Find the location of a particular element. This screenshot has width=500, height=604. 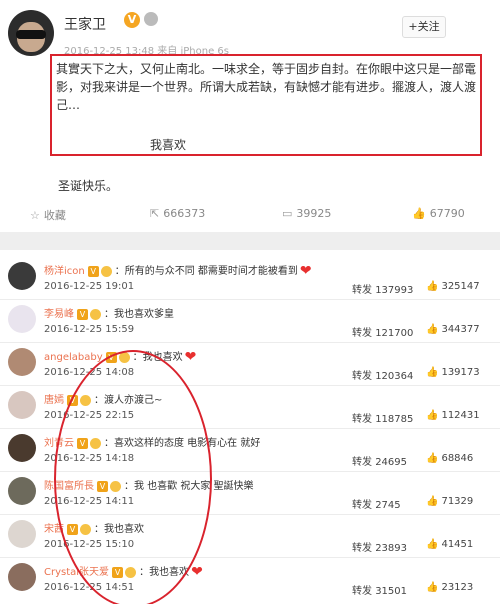

comment-like: 👍 325147 is located at coordinates (453, 286).